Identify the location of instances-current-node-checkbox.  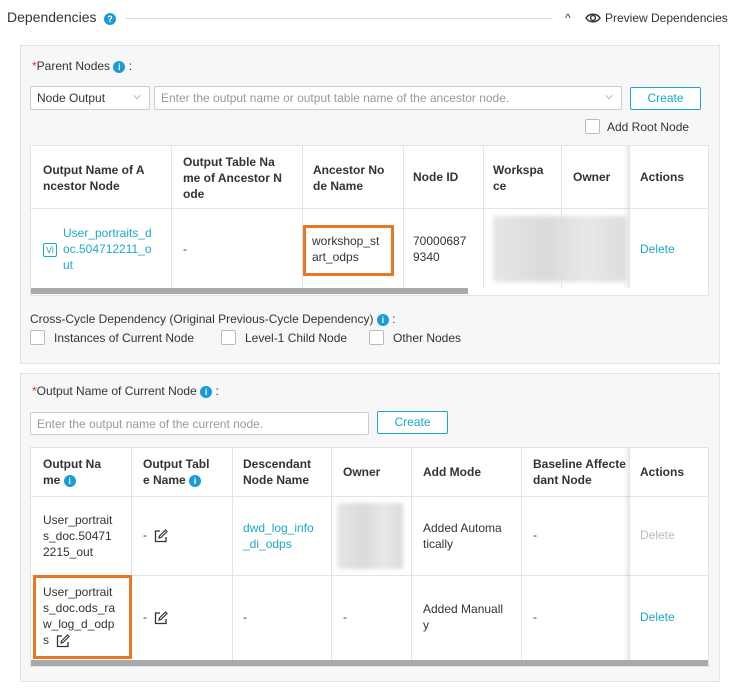
(37, 337).